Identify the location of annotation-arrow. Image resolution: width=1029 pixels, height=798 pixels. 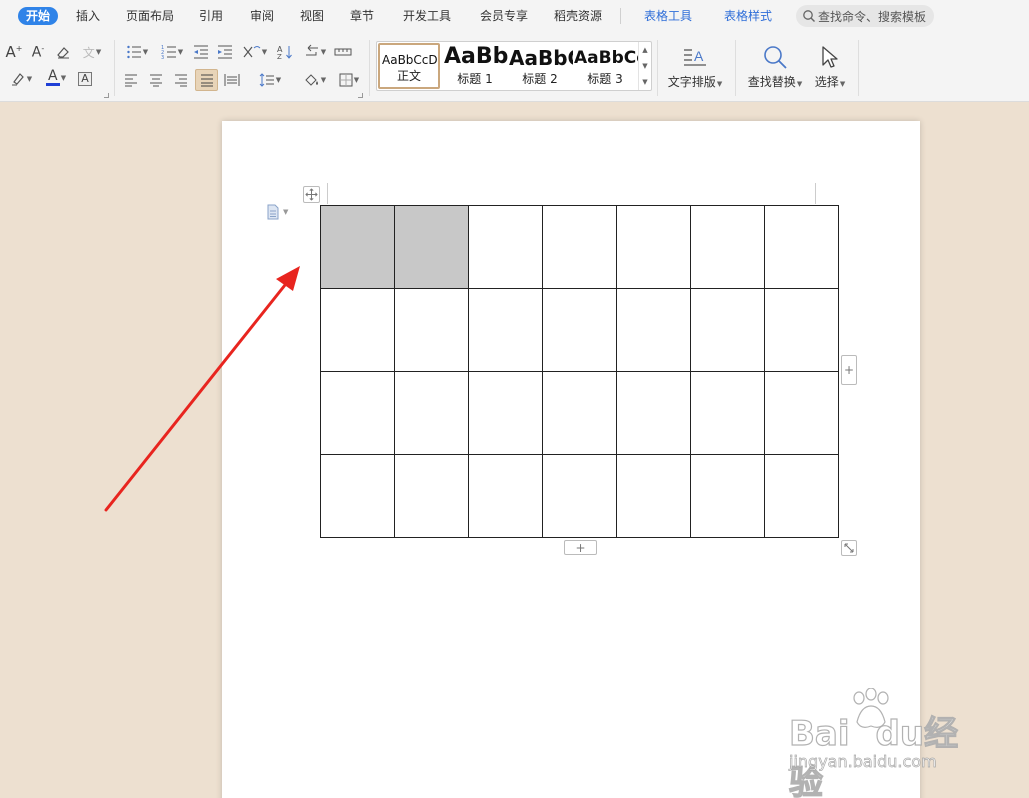
(202, 389).